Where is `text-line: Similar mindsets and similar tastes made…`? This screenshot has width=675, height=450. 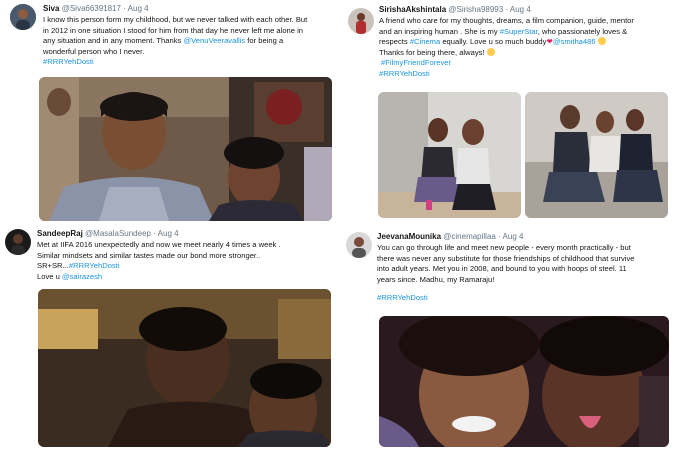
text-line: Similar mindsets and similar tastes made… is located at coordinates (149, 255).